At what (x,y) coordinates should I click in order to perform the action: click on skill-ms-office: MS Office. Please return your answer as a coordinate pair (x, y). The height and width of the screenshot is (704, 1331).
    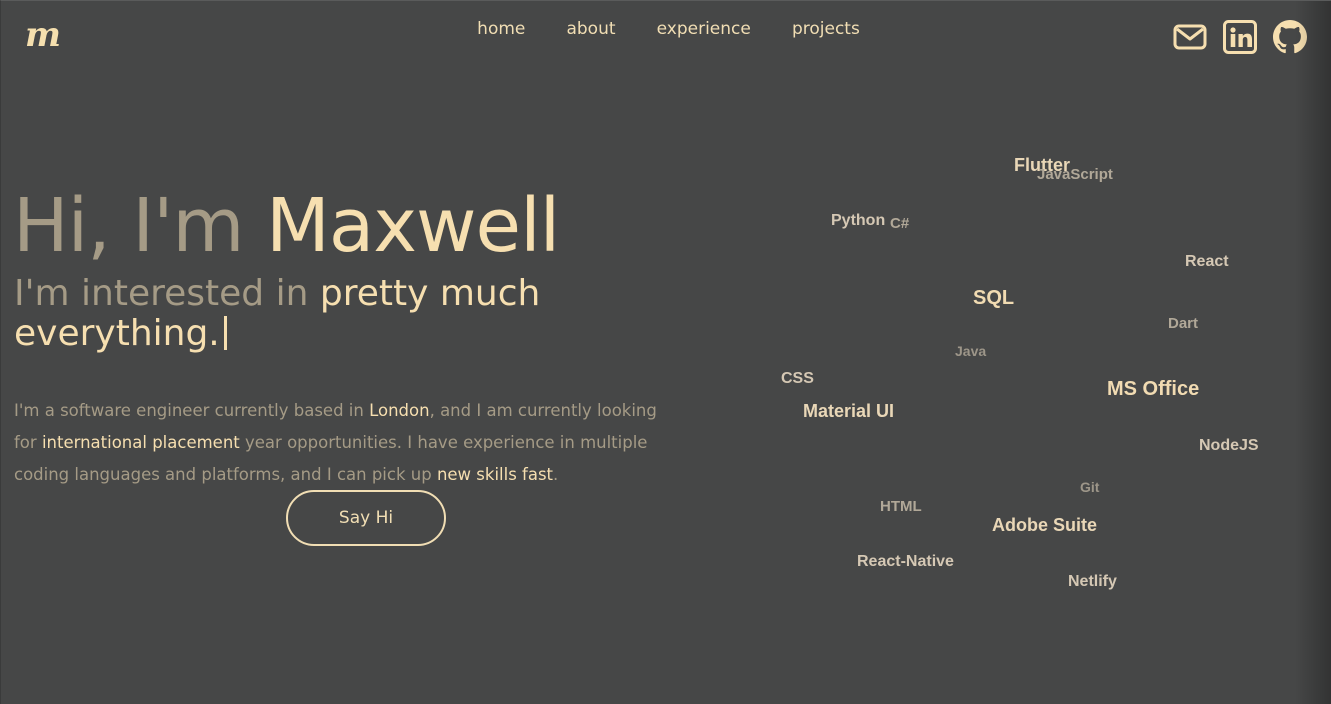
    Looking at the image, I should click on (1153, 389).